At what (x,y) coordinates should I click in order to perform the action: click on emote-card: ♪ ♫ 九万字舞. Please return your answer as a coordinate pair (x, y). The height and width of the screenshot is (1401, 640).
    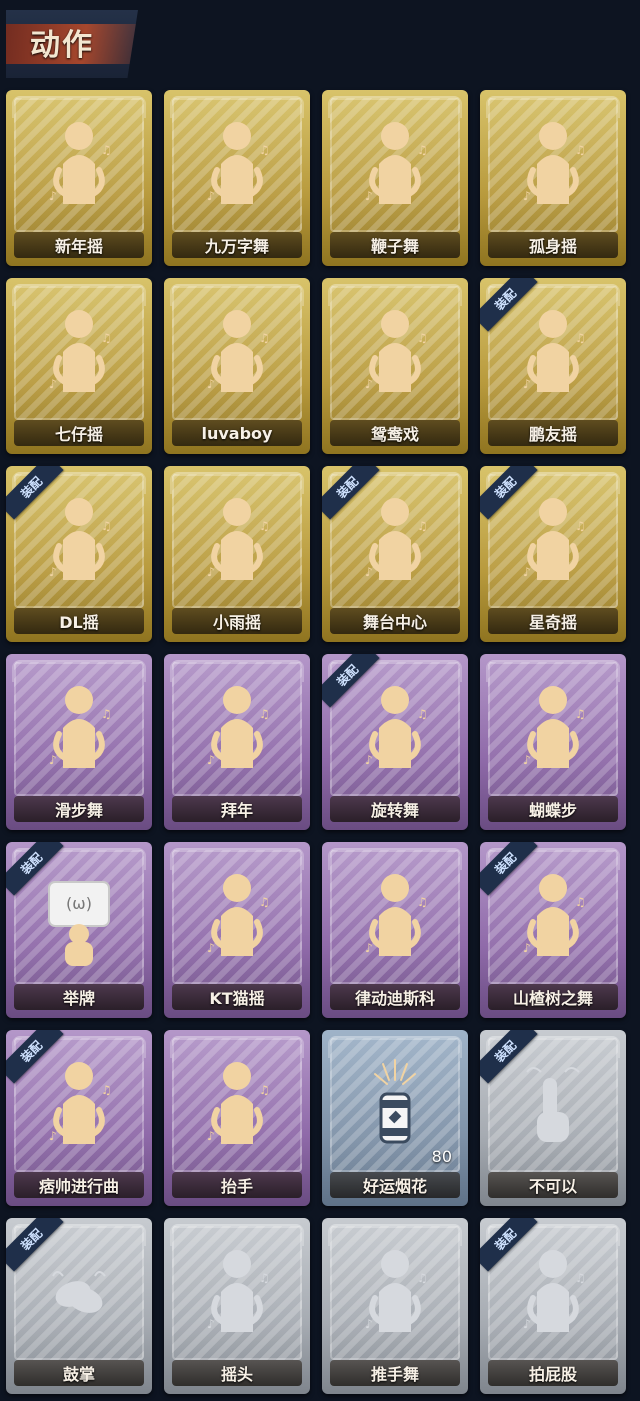
    Looking at the image, I should click on (237, 178).